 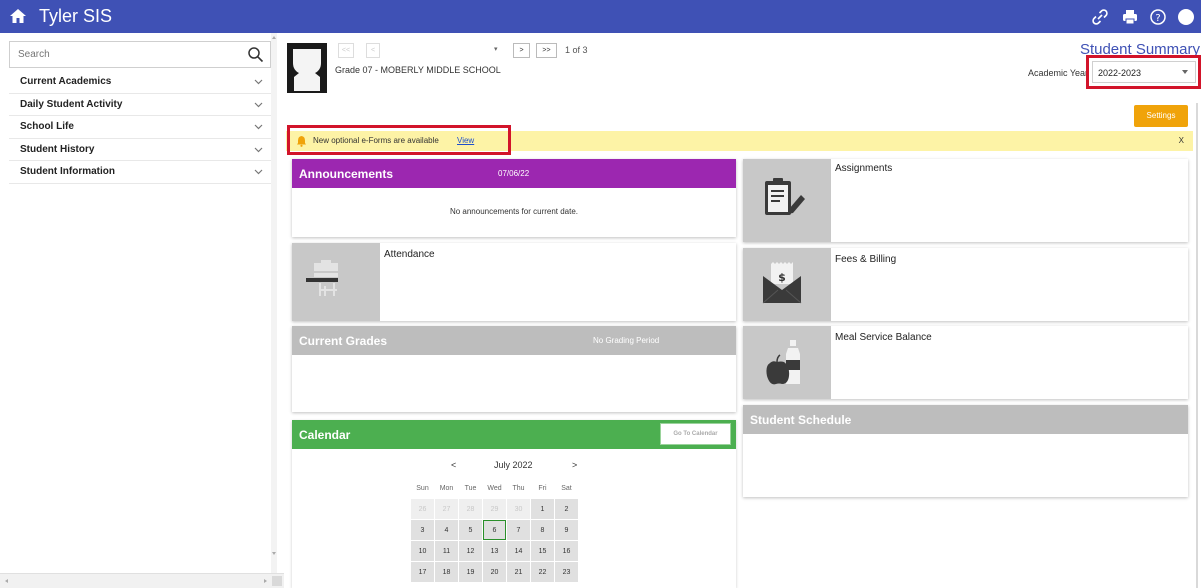 What do you see at coordinates (1186, 17) in the screenshot?
I see `profile-icon` at bounding box center [1186, 17].